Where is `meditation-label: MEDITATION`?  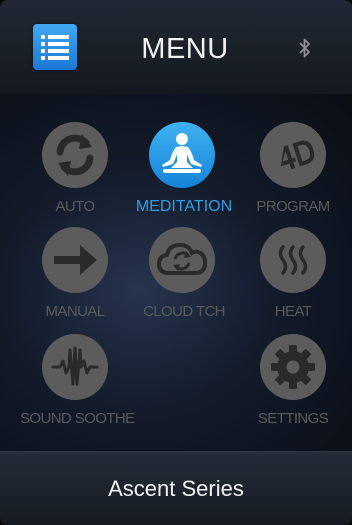 meditation-label: MEDITATION is located at coordinates (184, 206).